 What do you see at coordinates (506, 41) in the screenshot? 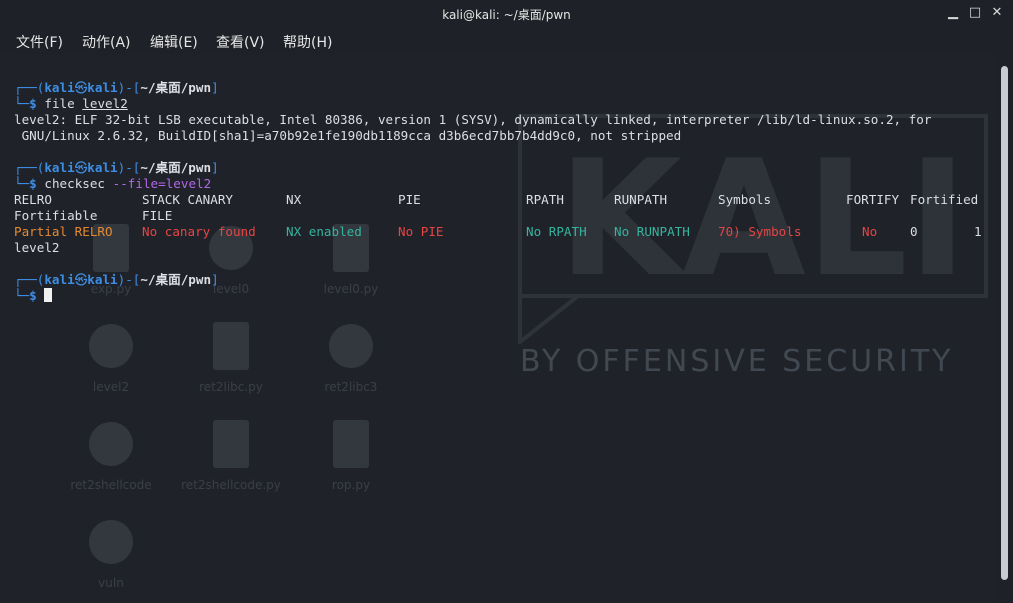
I see `menu-bar: 文件(F) 动作(A) 编辑(E) 查看(V) 帮助(H)` at bounding box center [506, 41].